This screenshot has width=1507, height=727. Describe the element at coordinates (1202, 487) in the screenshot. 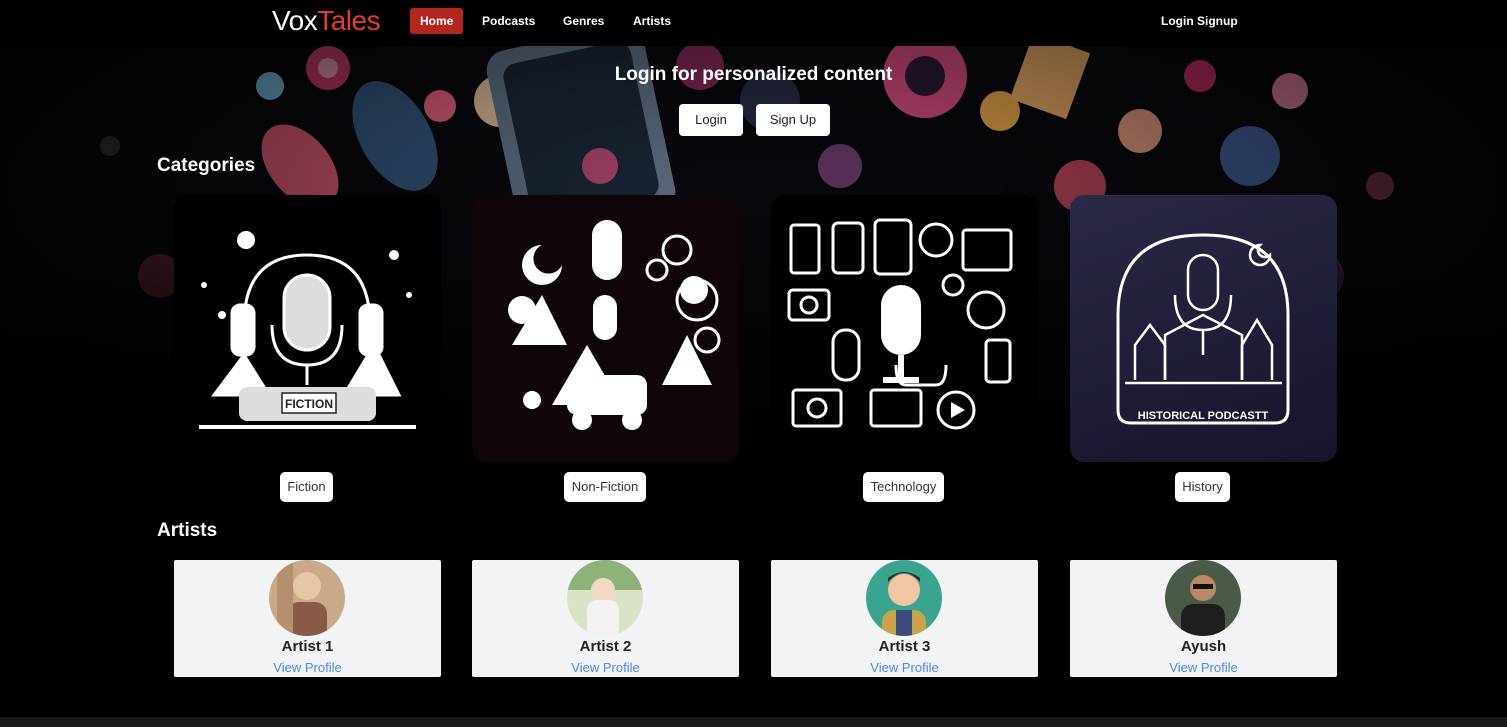

I see `category-label-history: History` at that location.